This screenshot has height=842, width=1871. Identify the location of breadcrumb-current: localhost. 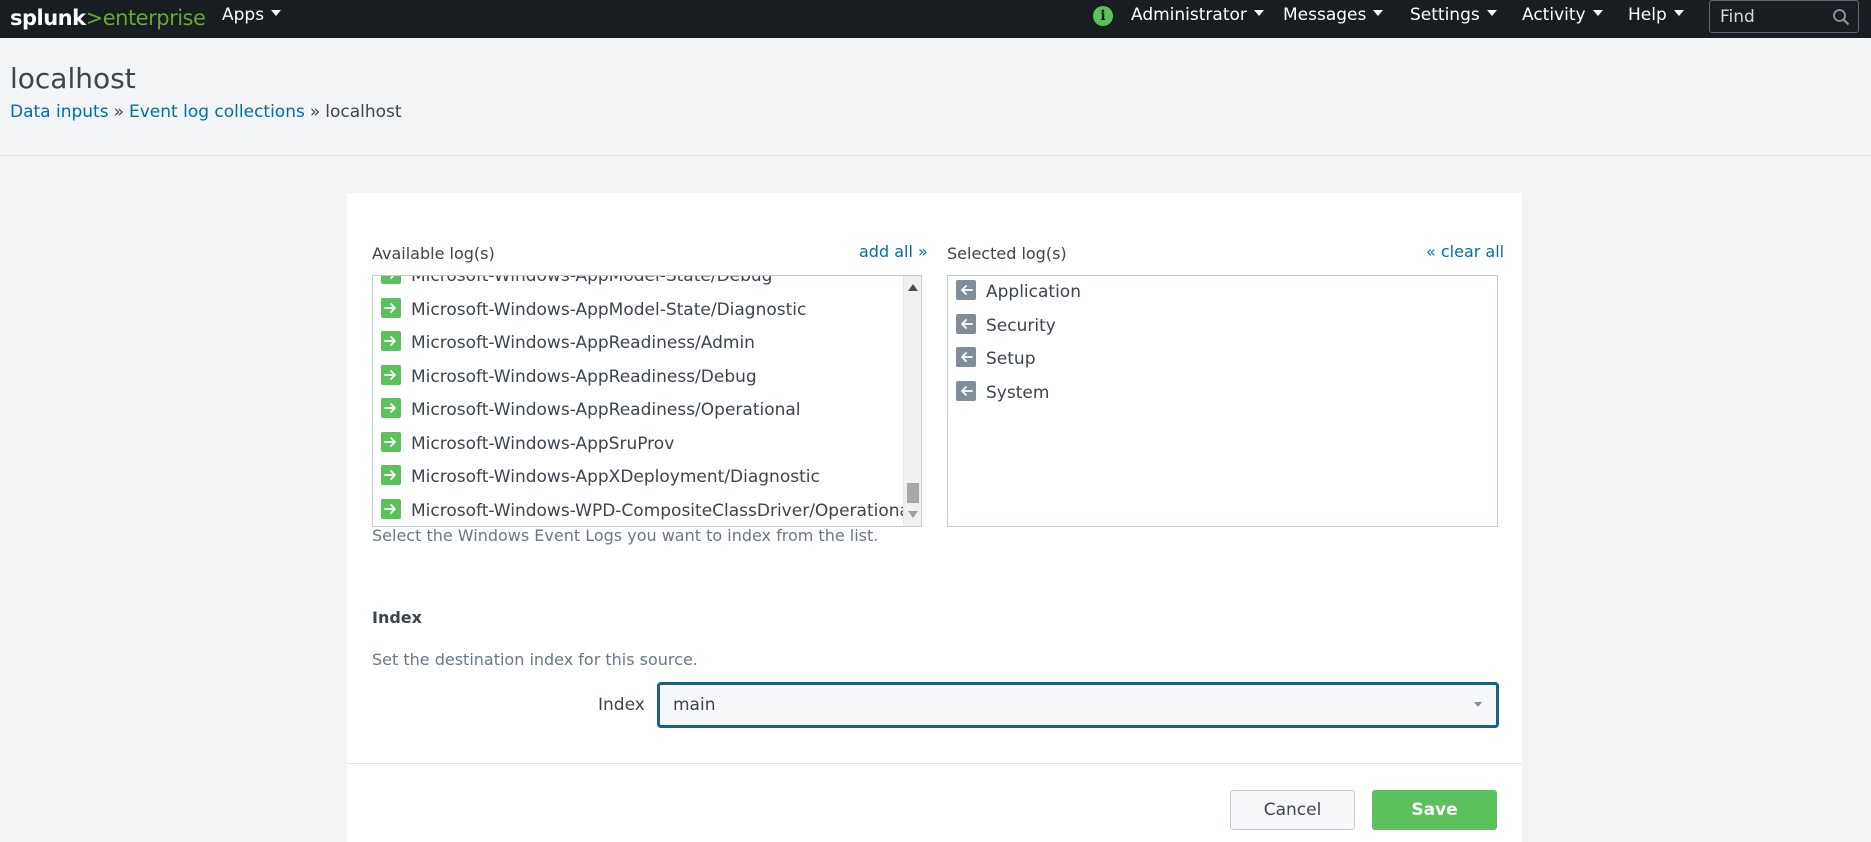
(363, 112).